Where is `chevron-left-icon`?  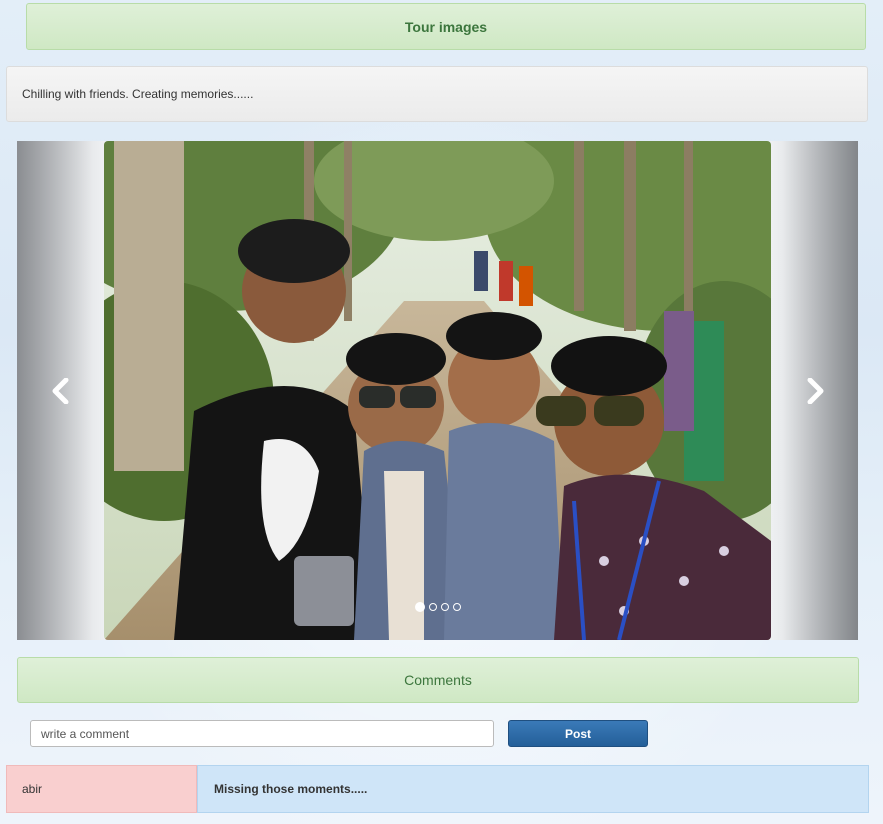 chevron-left-icon is located at coordinates (60, 390).